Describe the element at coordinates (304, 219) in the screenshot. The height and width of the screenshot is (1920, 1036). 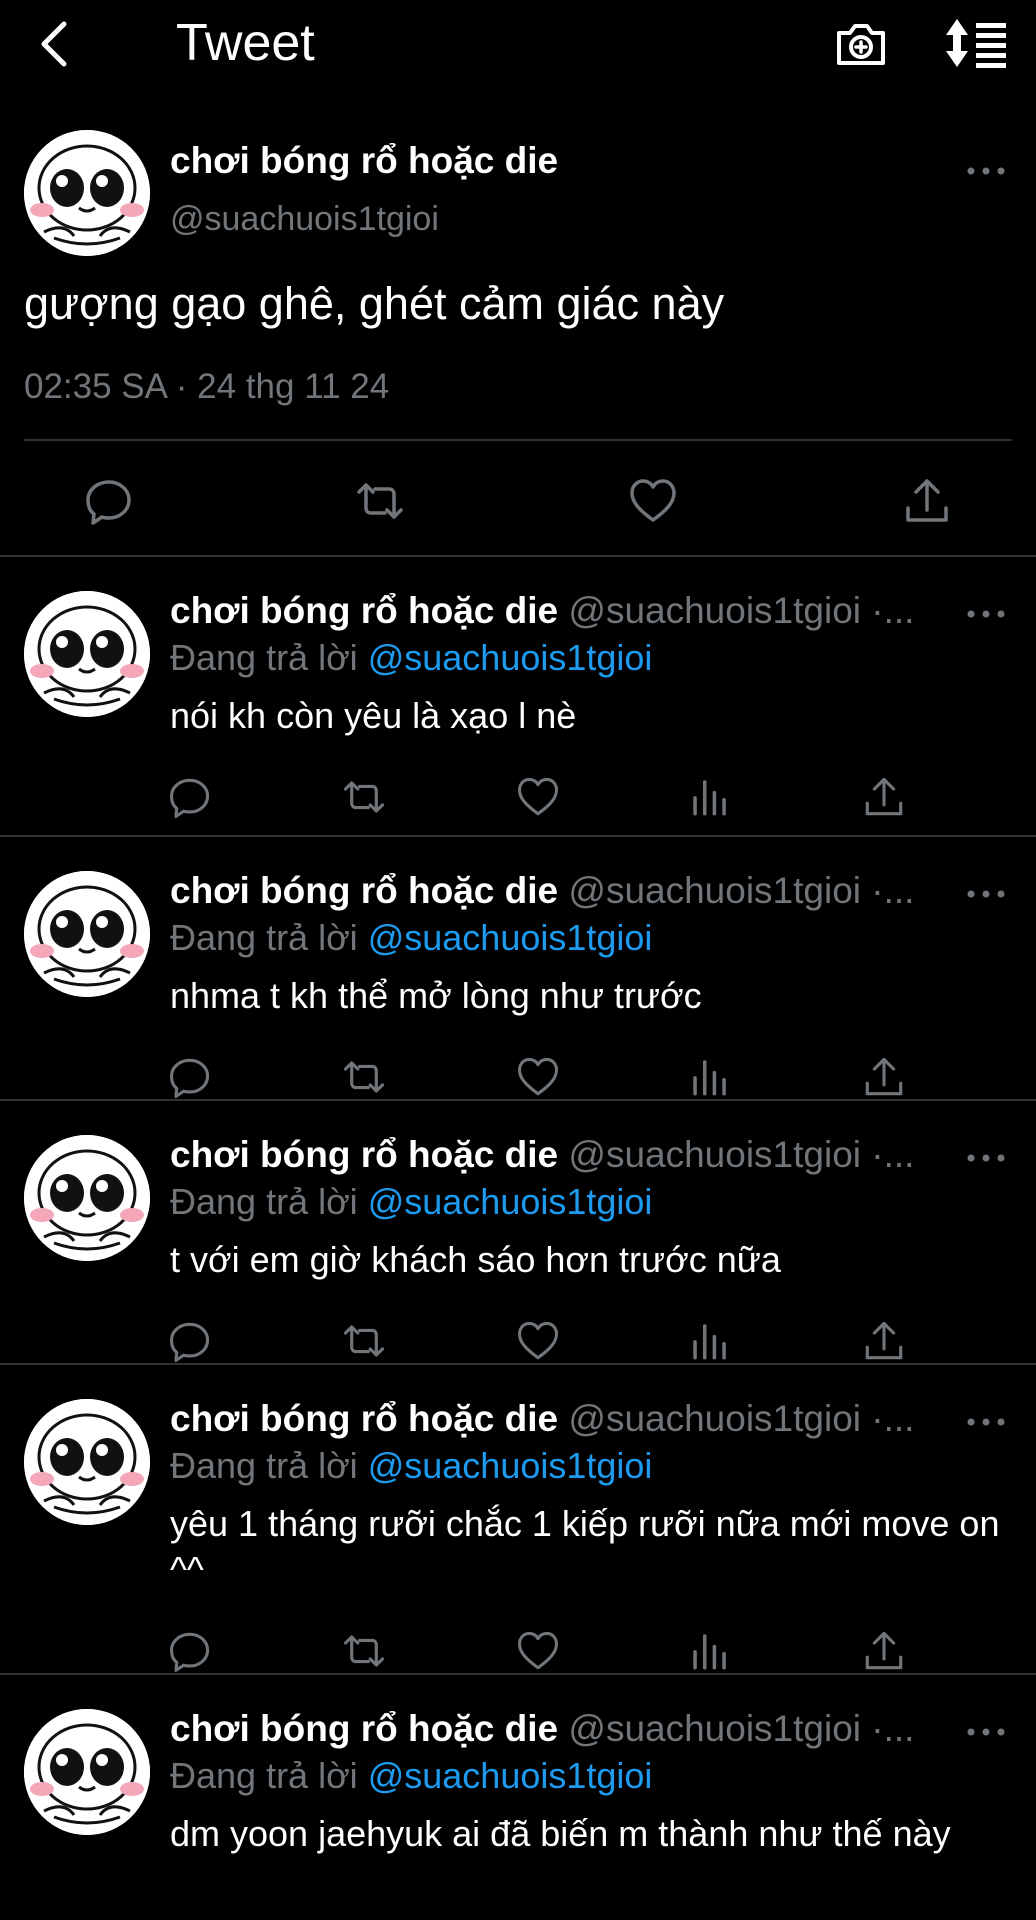
I see `author-handle: @suachuois1tgioi` at that location.